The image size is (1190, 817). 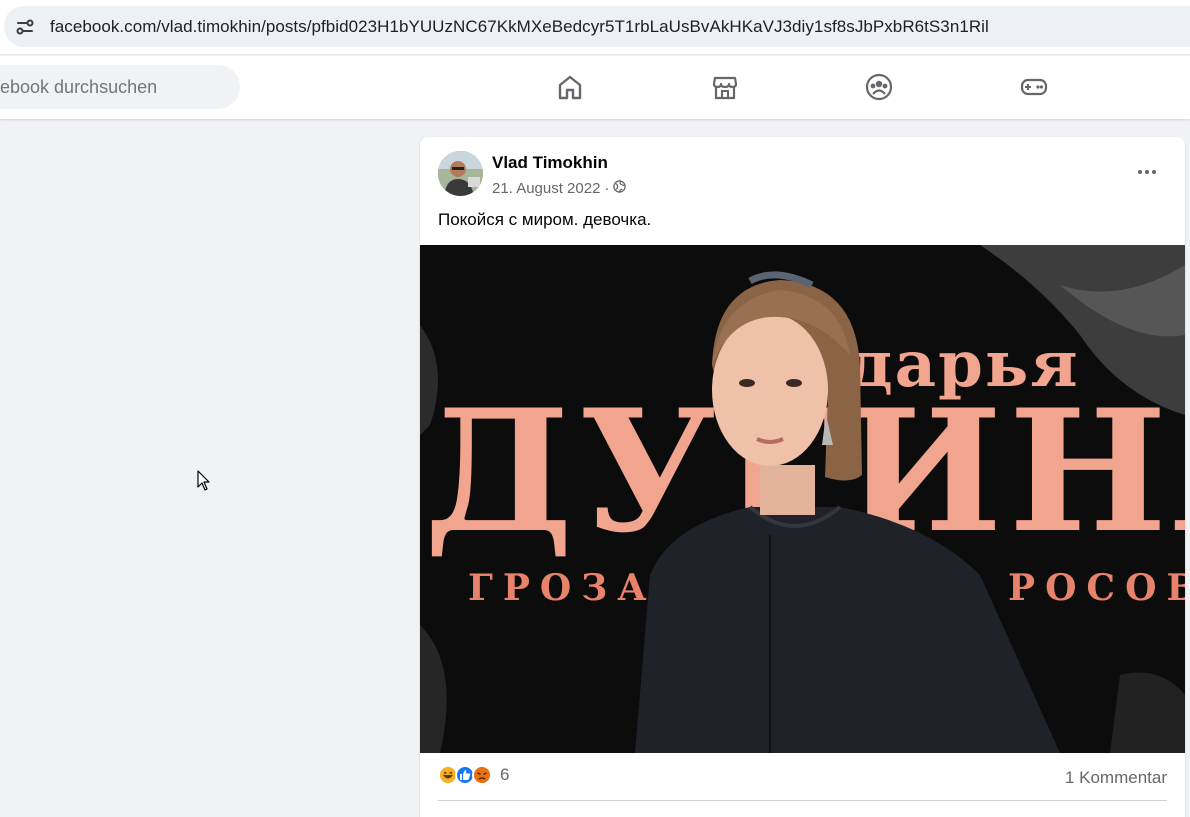 What do you see at coordinates (1116, 778) in the screenshot?
I see `comment-count-link: 1 Kommentar` at bounding box center [1116, 778].